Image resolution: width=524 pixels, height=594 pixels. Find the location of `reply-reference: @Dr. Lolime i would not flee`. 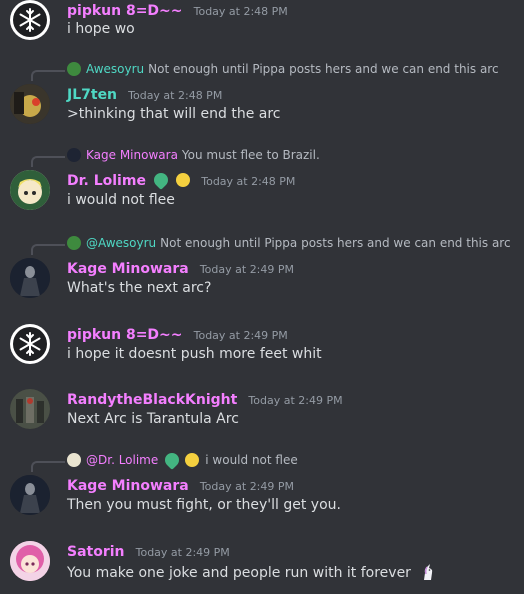

reply-reference: @Dr. Lolime i would not flee is located at coordinates (182, 460).